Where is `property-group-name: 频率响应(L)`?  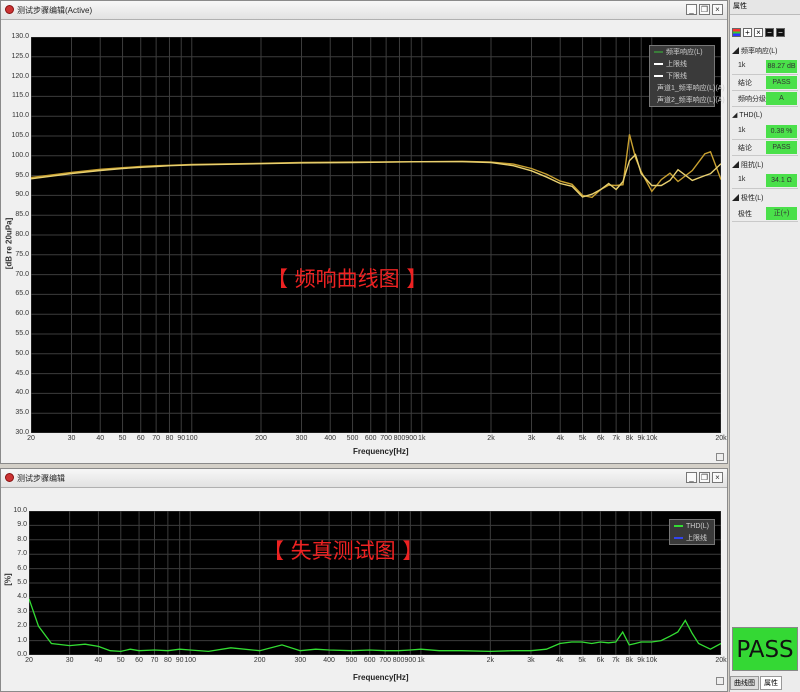
property-group-name: 频率响应(L) is located at coordinates (759, 51).